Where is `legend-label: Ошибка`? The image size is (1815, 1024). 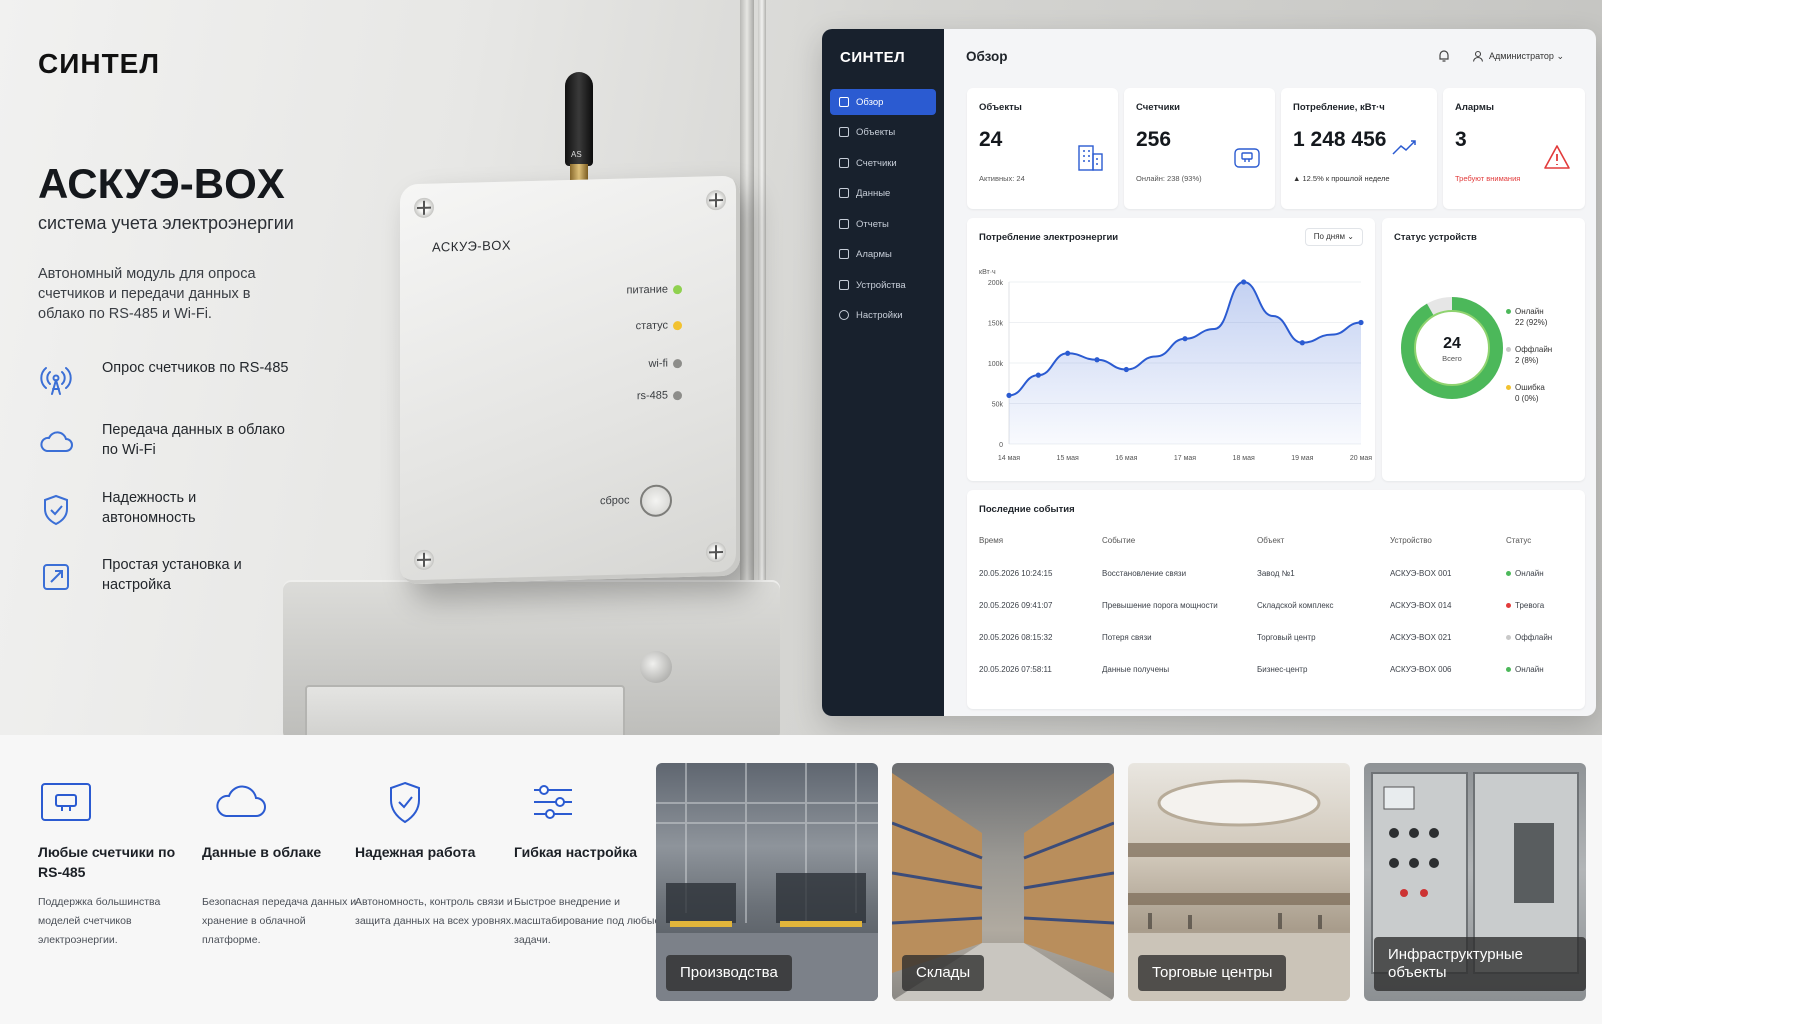
legend-label: Ошибка is located at coordinates (1530, 387).